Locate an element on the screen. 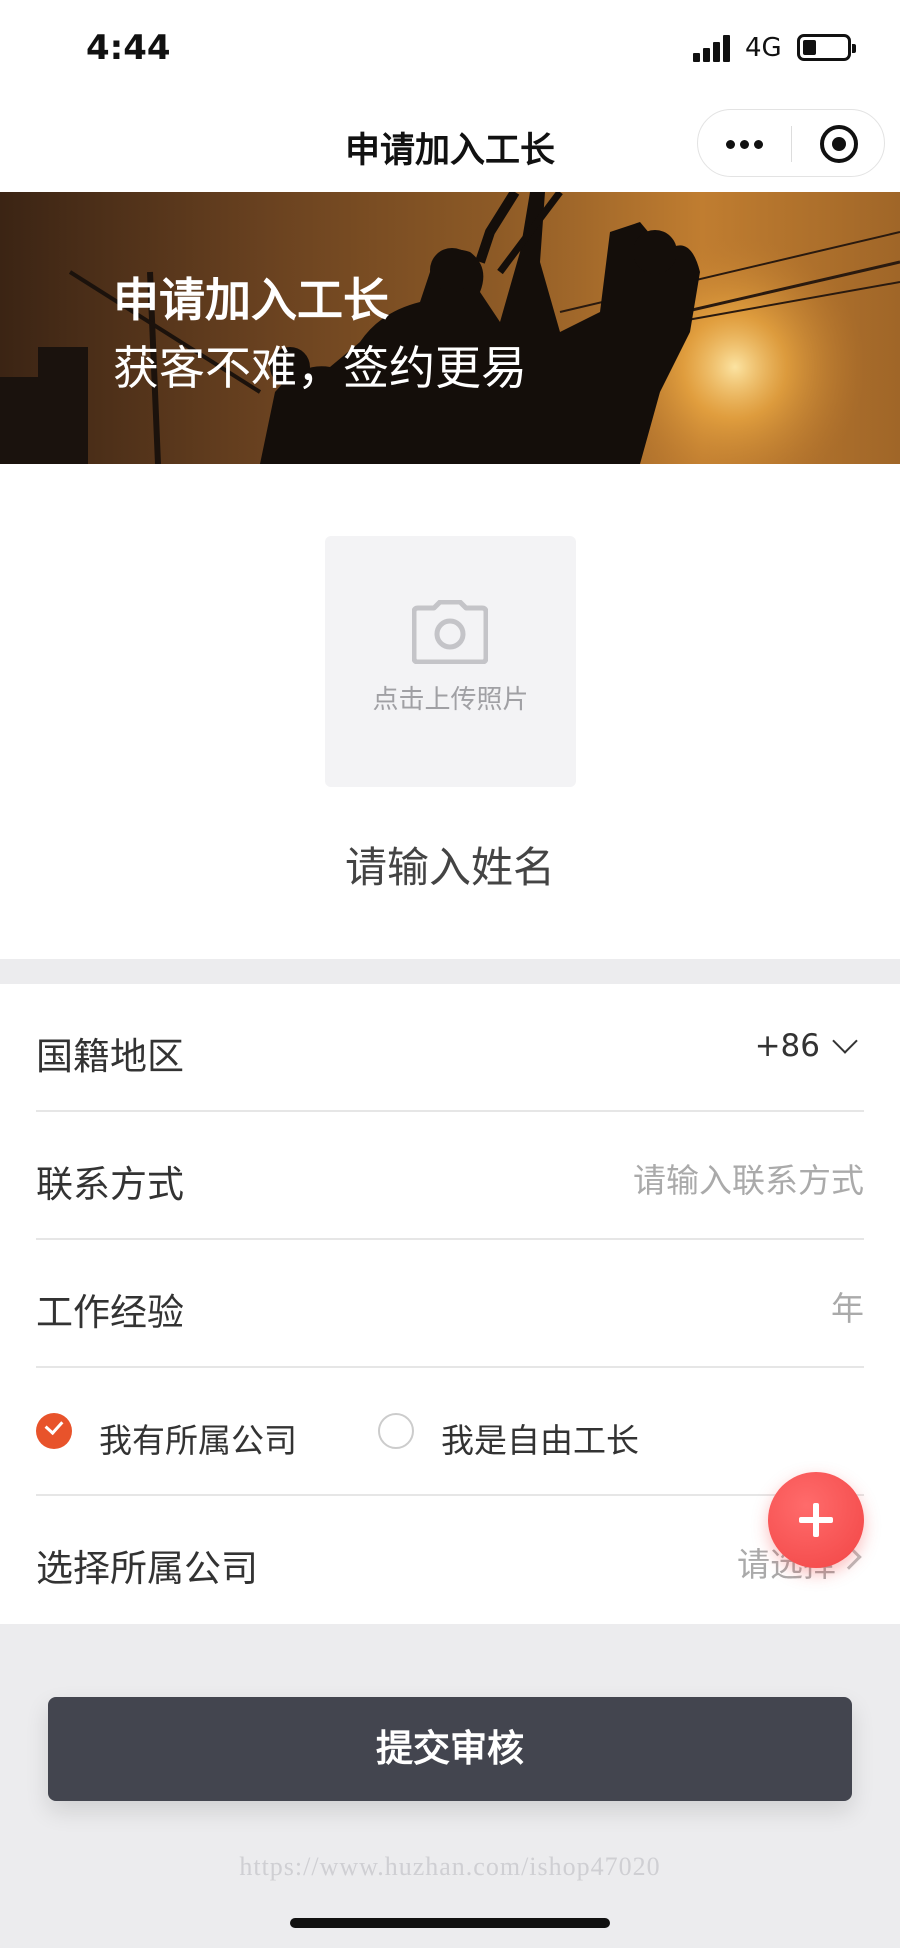  affiliation-row: 我有所属公司 我是自由工长 is located at coordinates (450, 1432).